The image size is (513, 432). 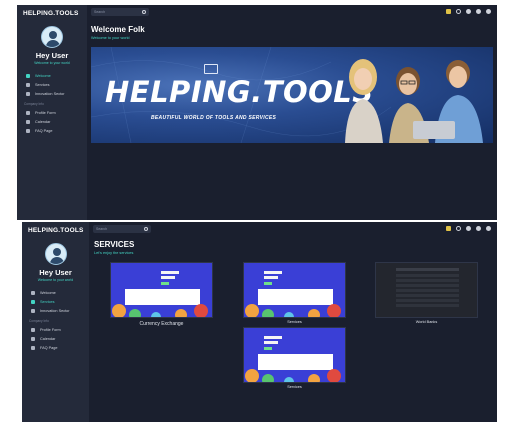 I want to click on service-card-currency-exchange: Currency Exchange, so click(x=161, y=294).